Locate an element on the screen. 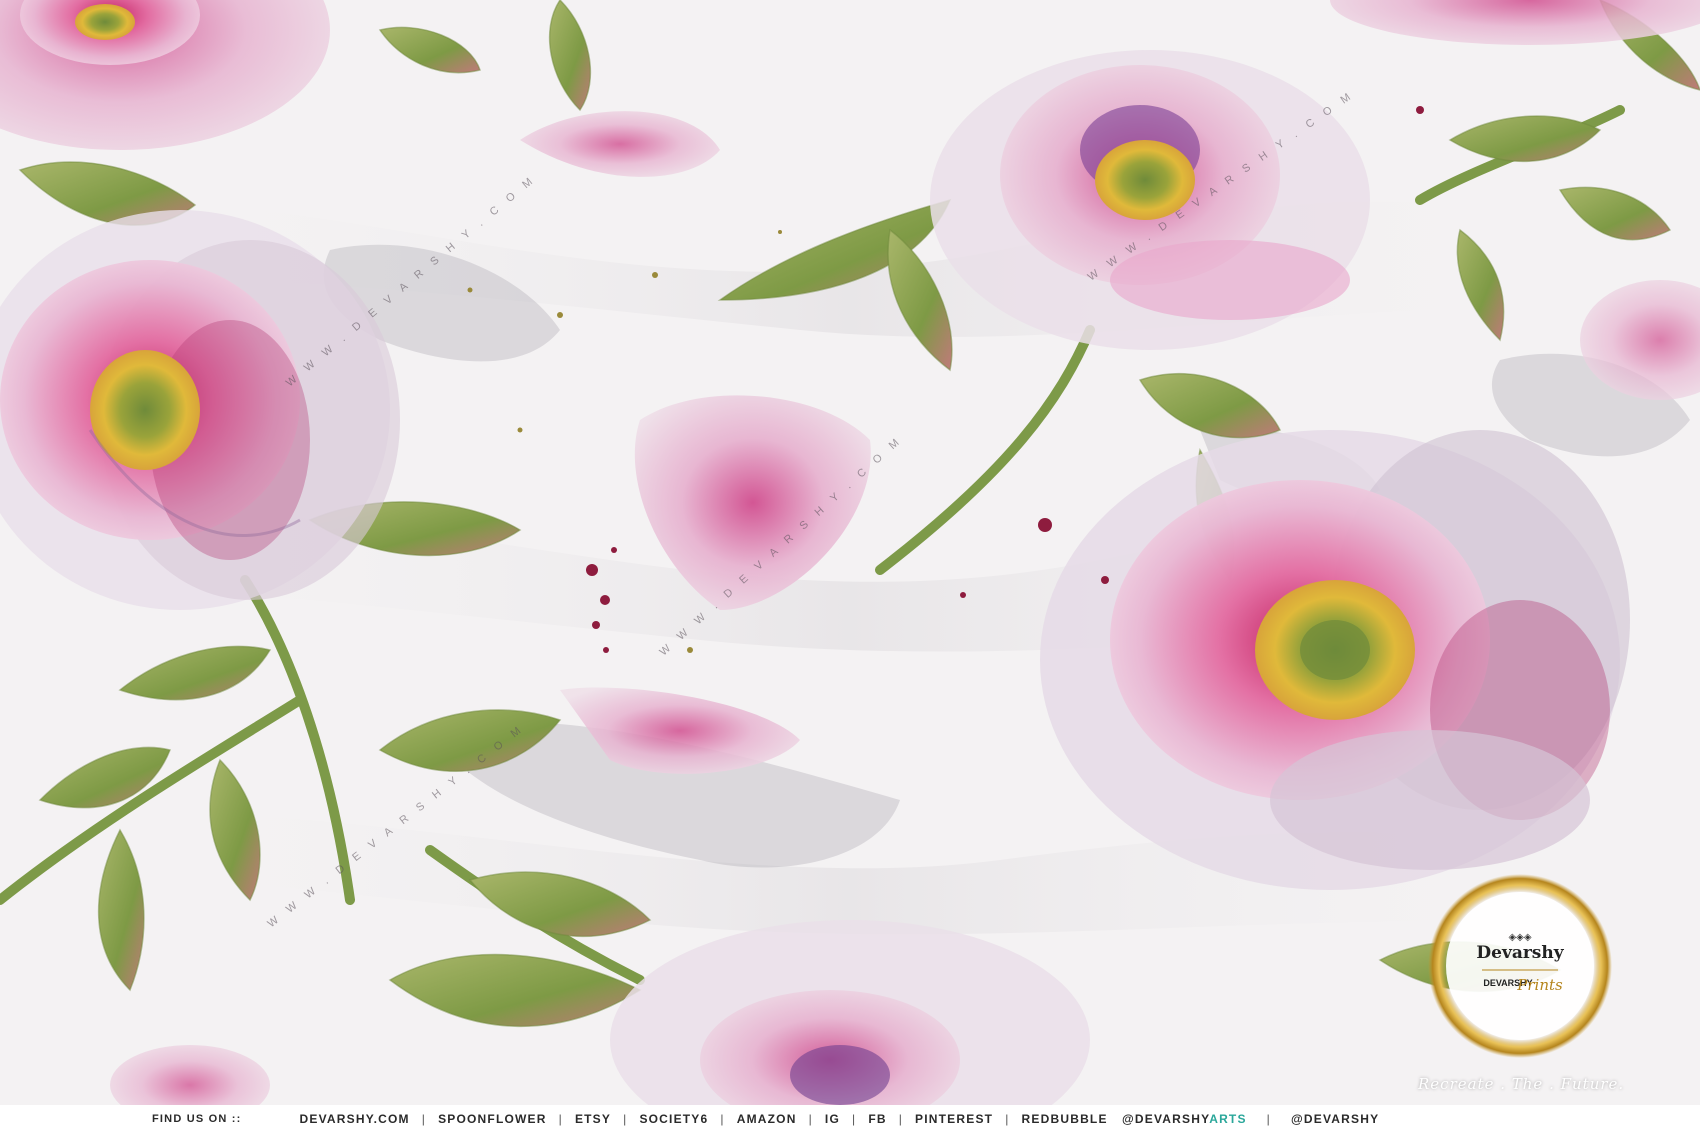  handle-accent: ARTS is located at coordinates (1228, 1119).